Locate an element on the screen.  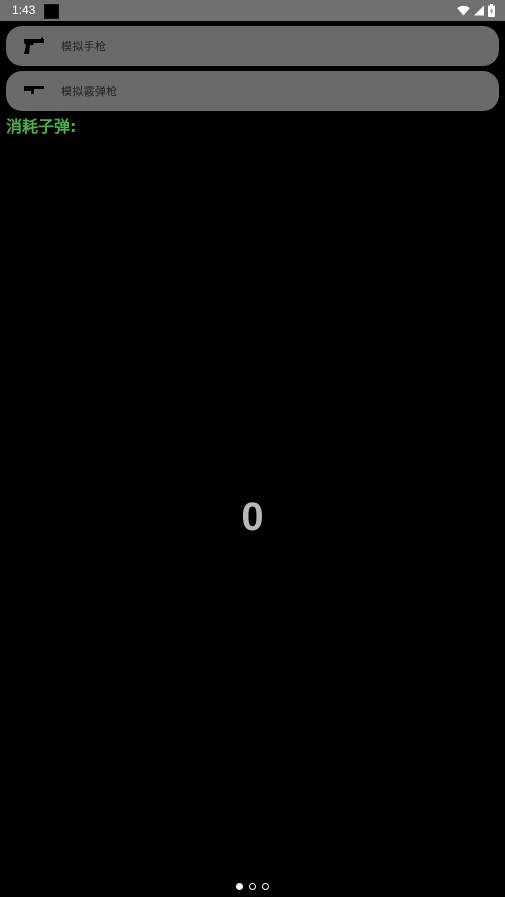
status-icons is located at coordinates (476, 10).